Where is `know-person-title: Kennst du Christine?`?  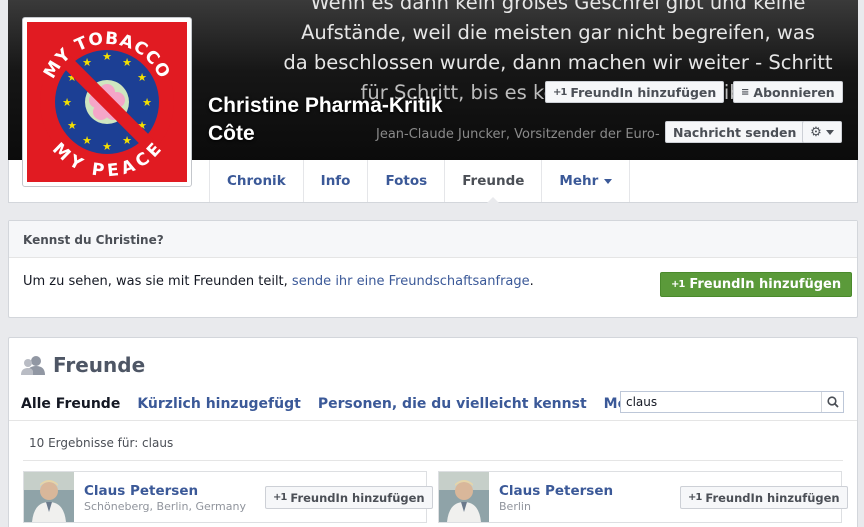 know-person-title: Kennst du Christine? is located at coordinates (433, 239).